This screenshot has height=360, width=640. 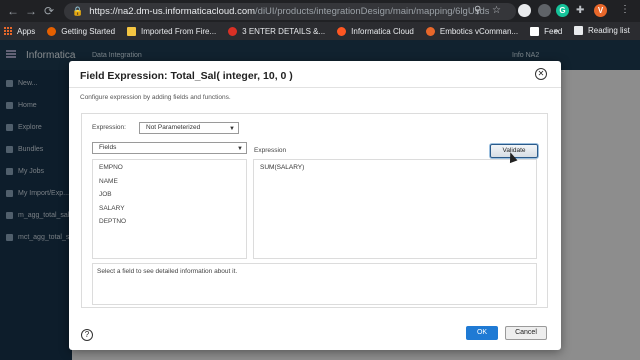 What do you see at coordinates (526, 333) in the screenshot?
I see `cancel-button: Cancel` at bounding box center [526, 333].